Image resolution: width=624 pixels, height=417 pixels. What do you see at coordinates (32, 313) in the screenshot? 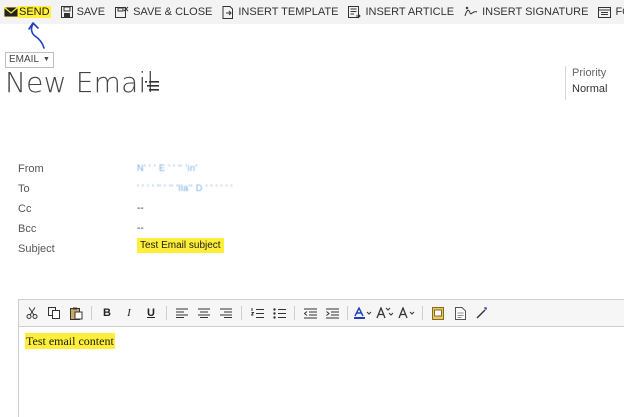
I see `cut-icon` at bounding box center [32, 313].